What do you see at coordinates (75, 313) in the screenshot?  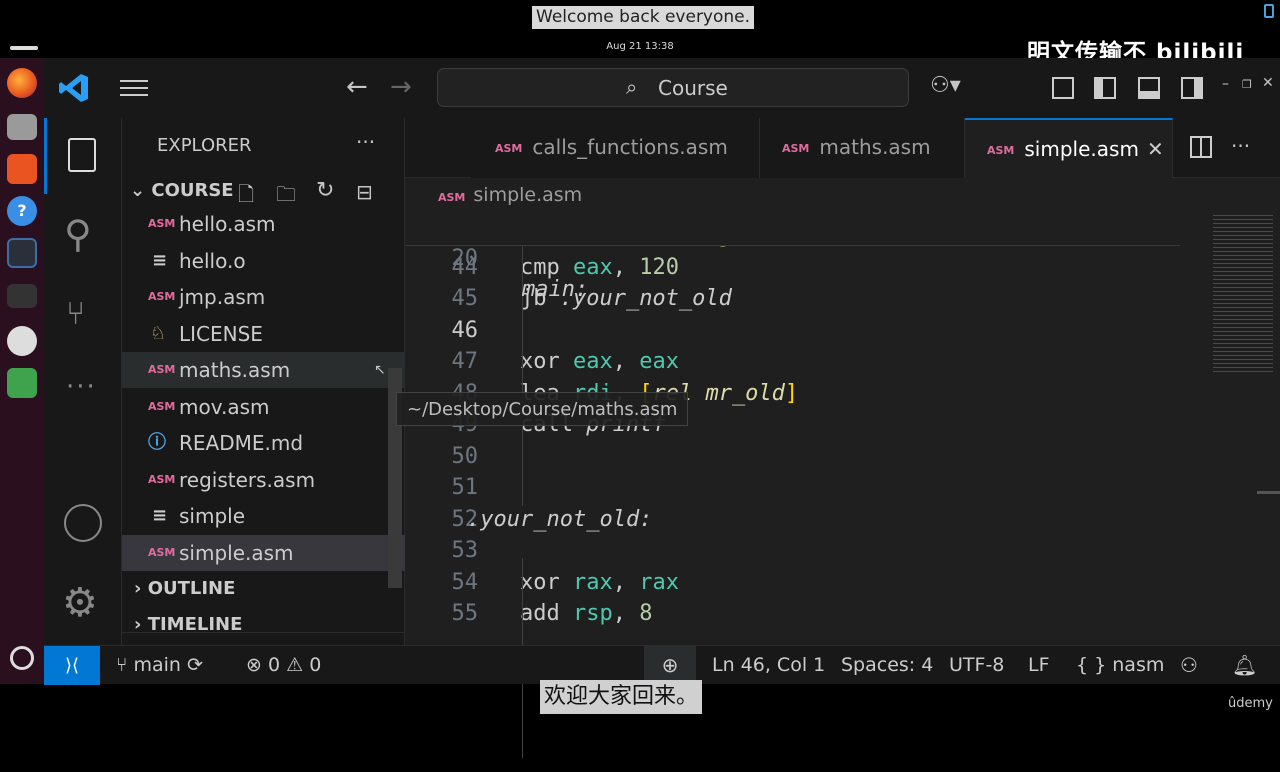 I see `source-control-icon: ⑂` at bounding box center [75, 313].